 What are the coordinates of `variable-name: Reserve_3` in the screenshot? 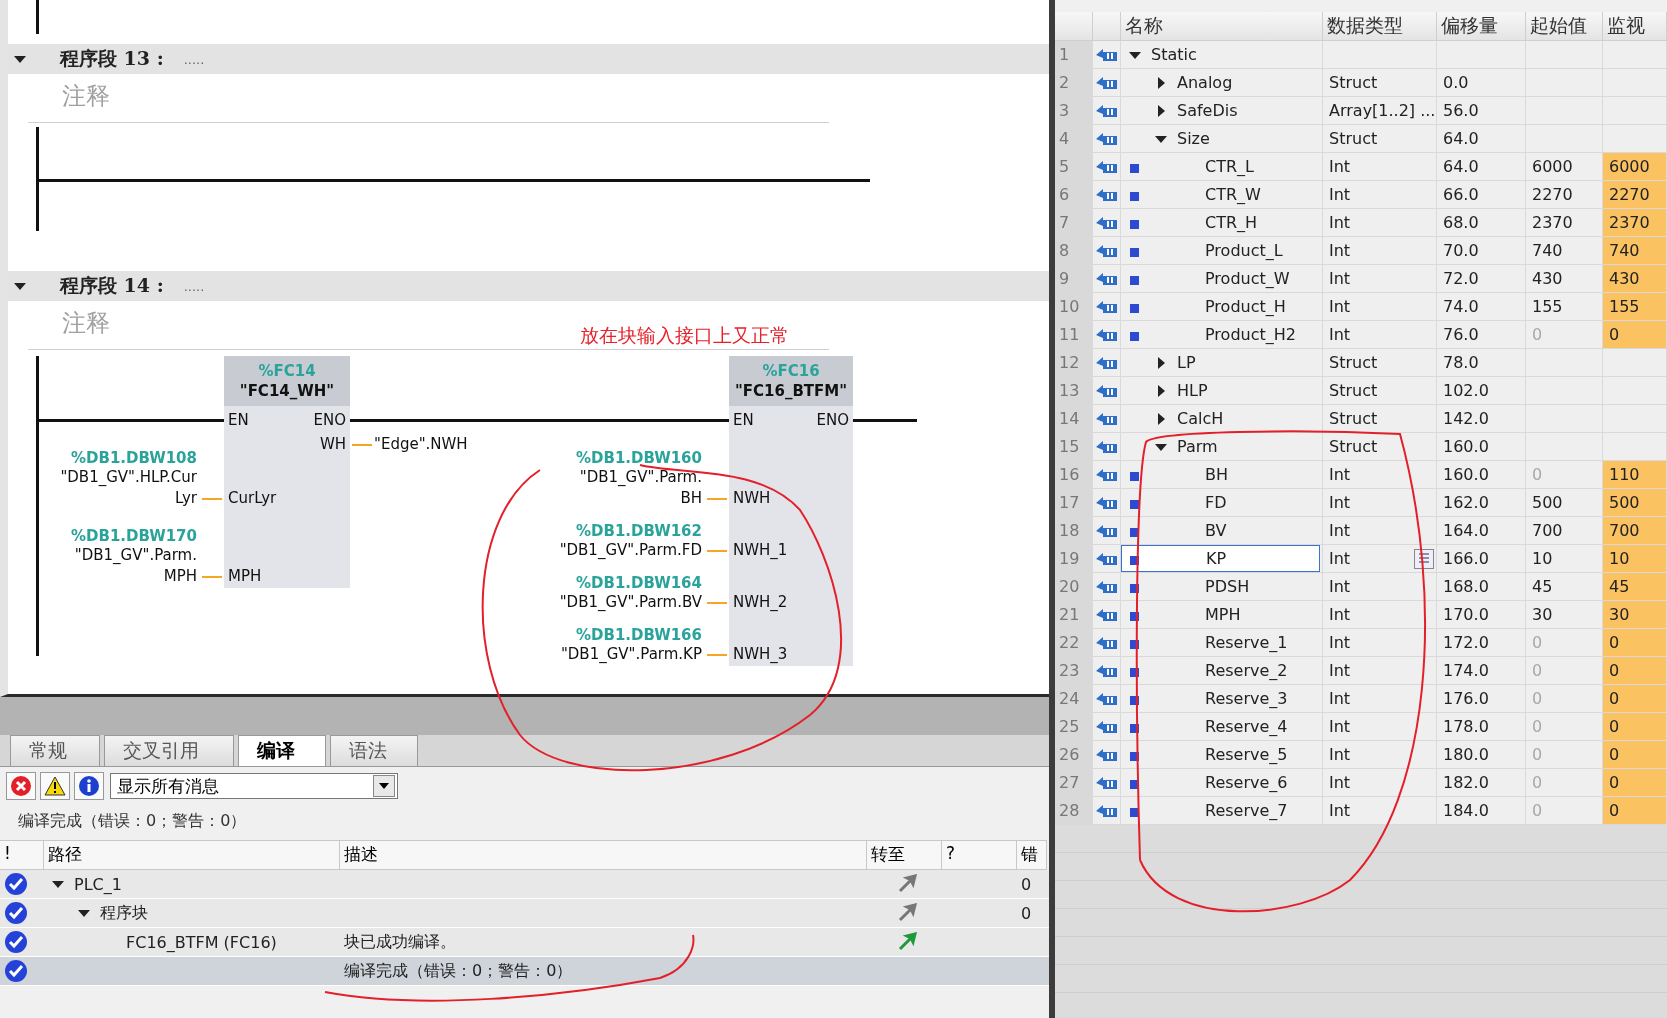 It's located at (1246, 698).